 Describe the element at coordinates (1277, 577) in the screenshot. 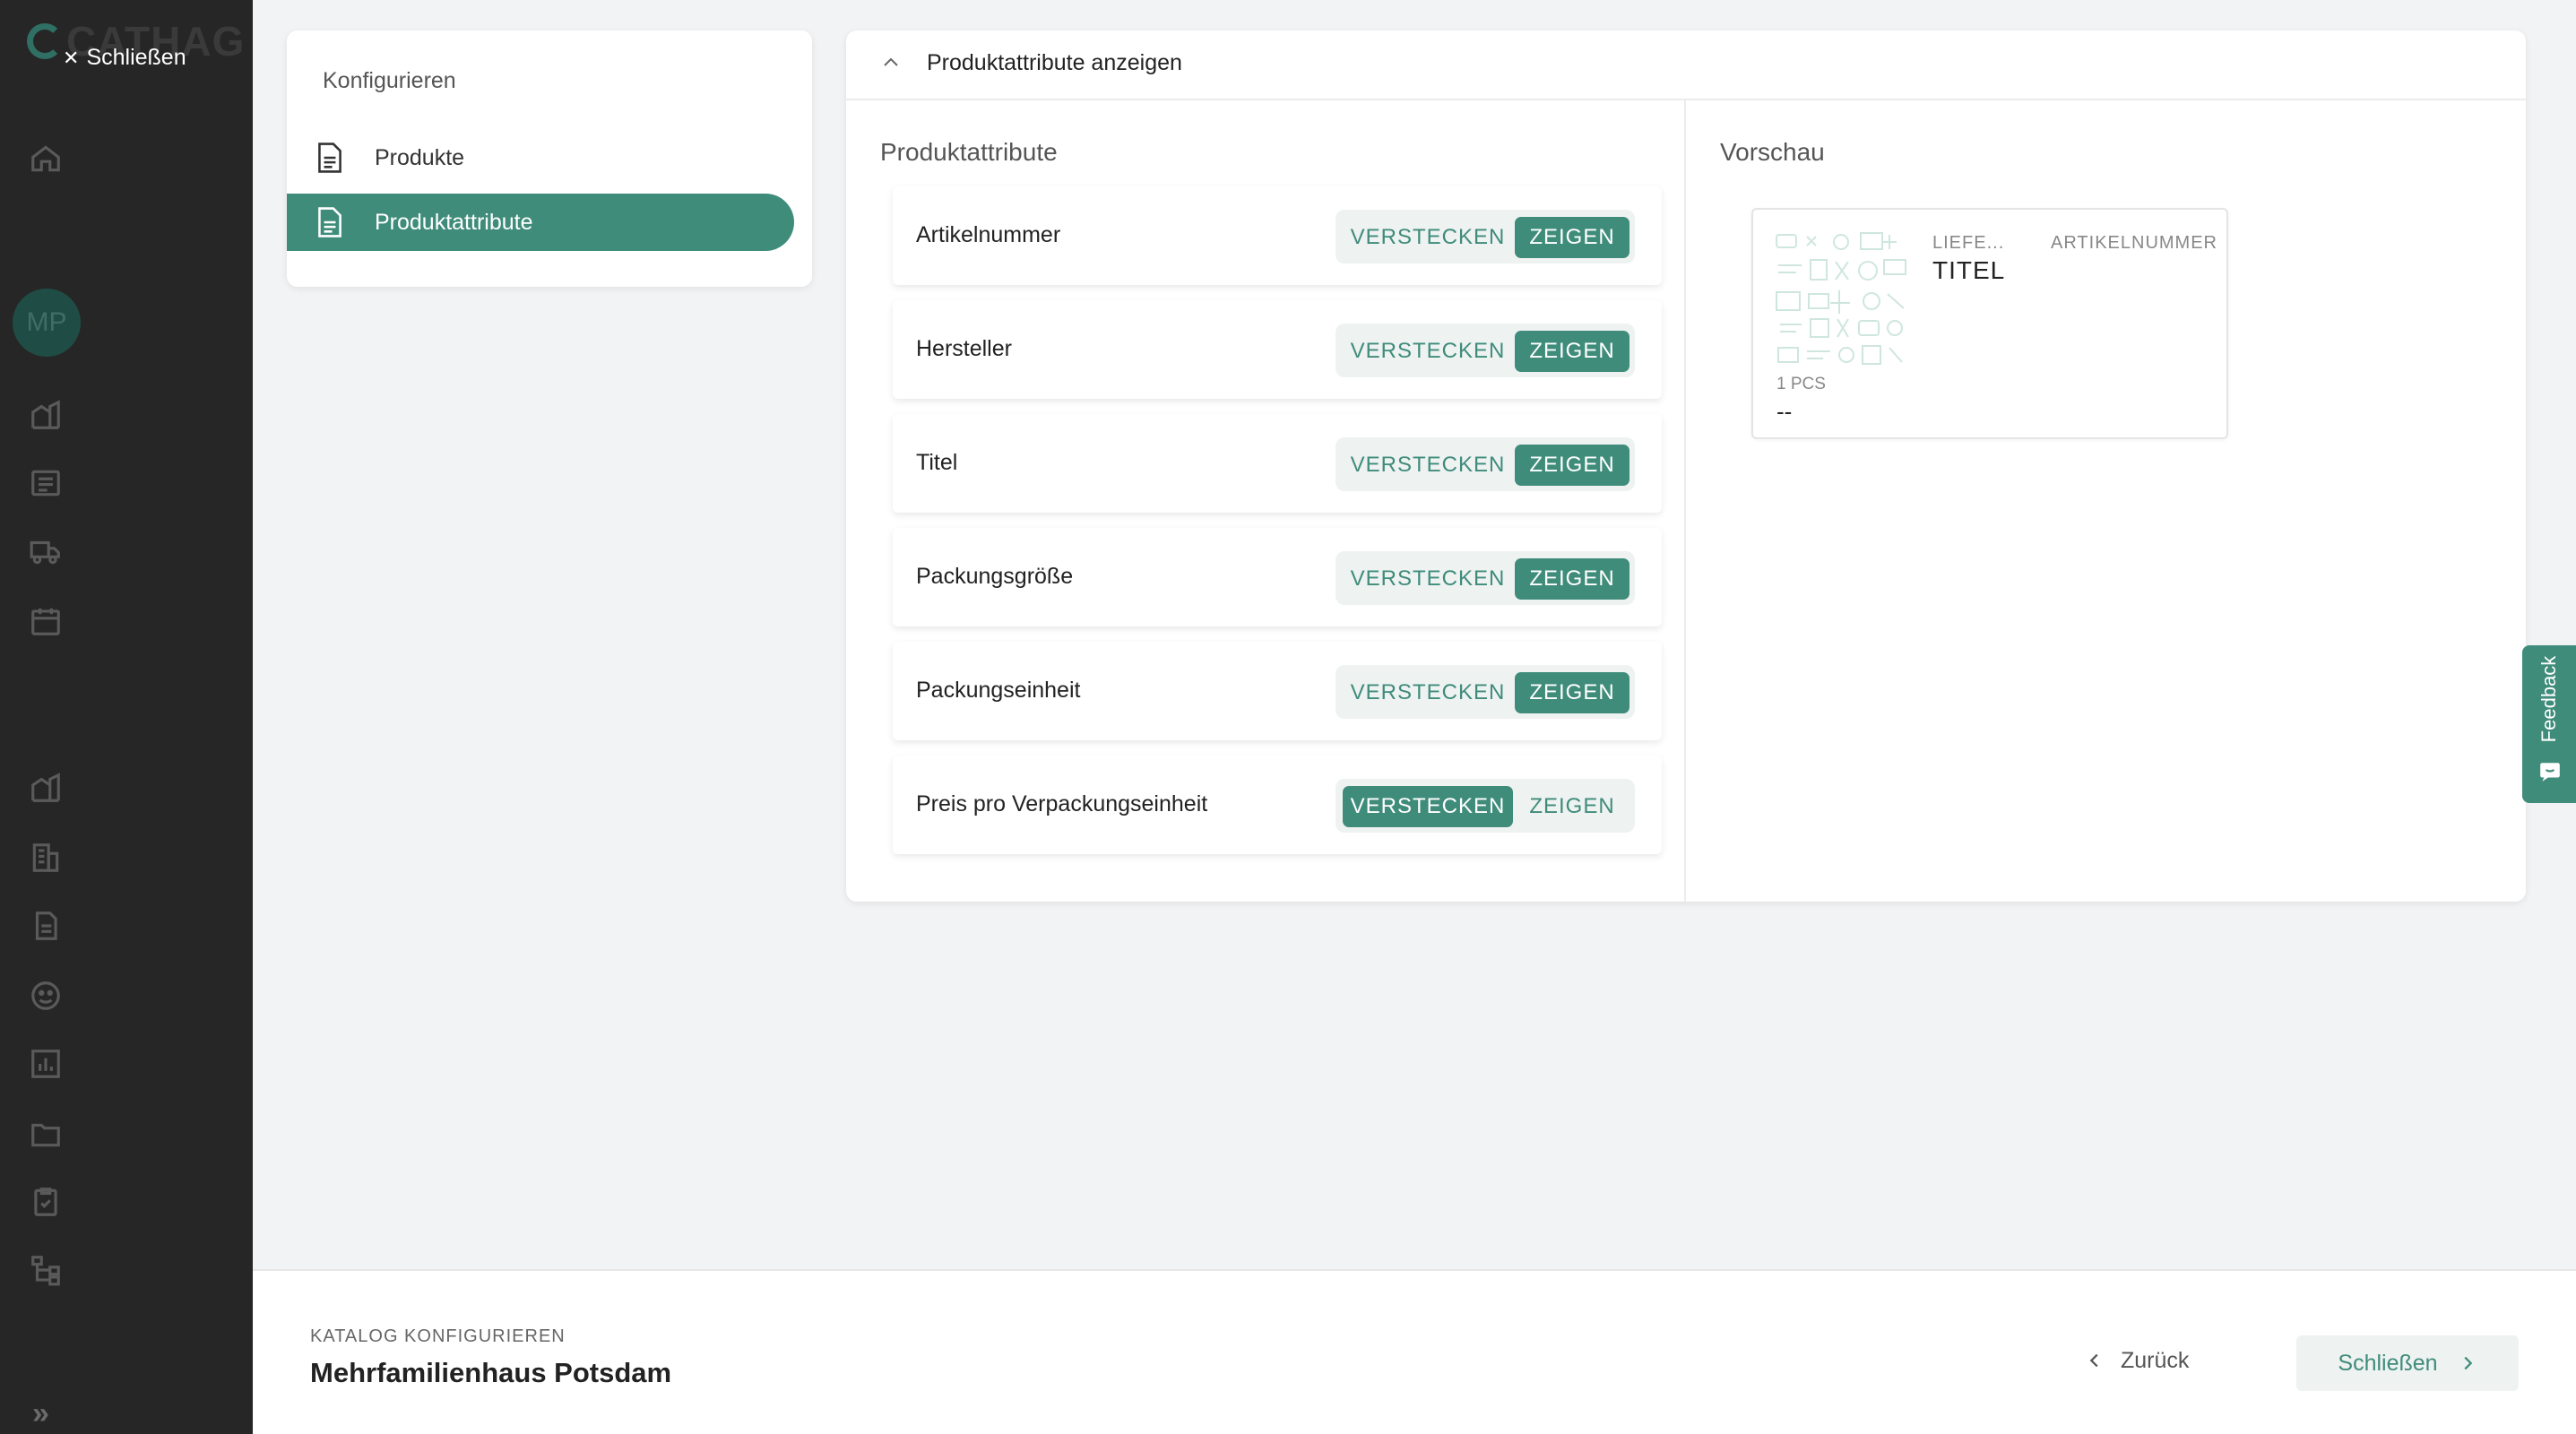

I see `attribute-row-packungsgroesse: Packungsgröße VERSTECKEN ZEIGEN` at that location.